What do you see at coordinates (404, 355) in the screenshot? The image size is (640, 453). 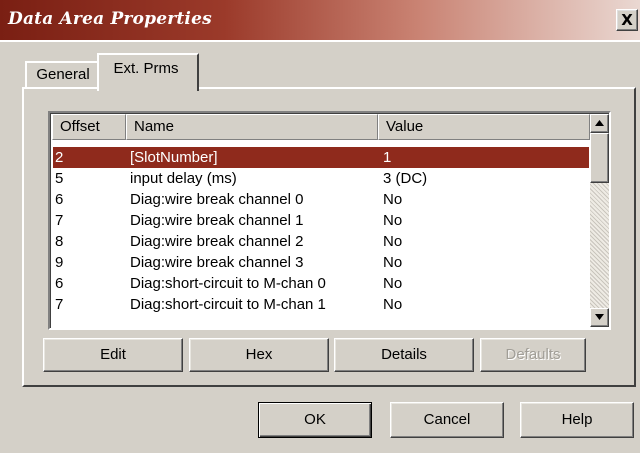 I see `details-button: Details` at bounding box center [404, 355].